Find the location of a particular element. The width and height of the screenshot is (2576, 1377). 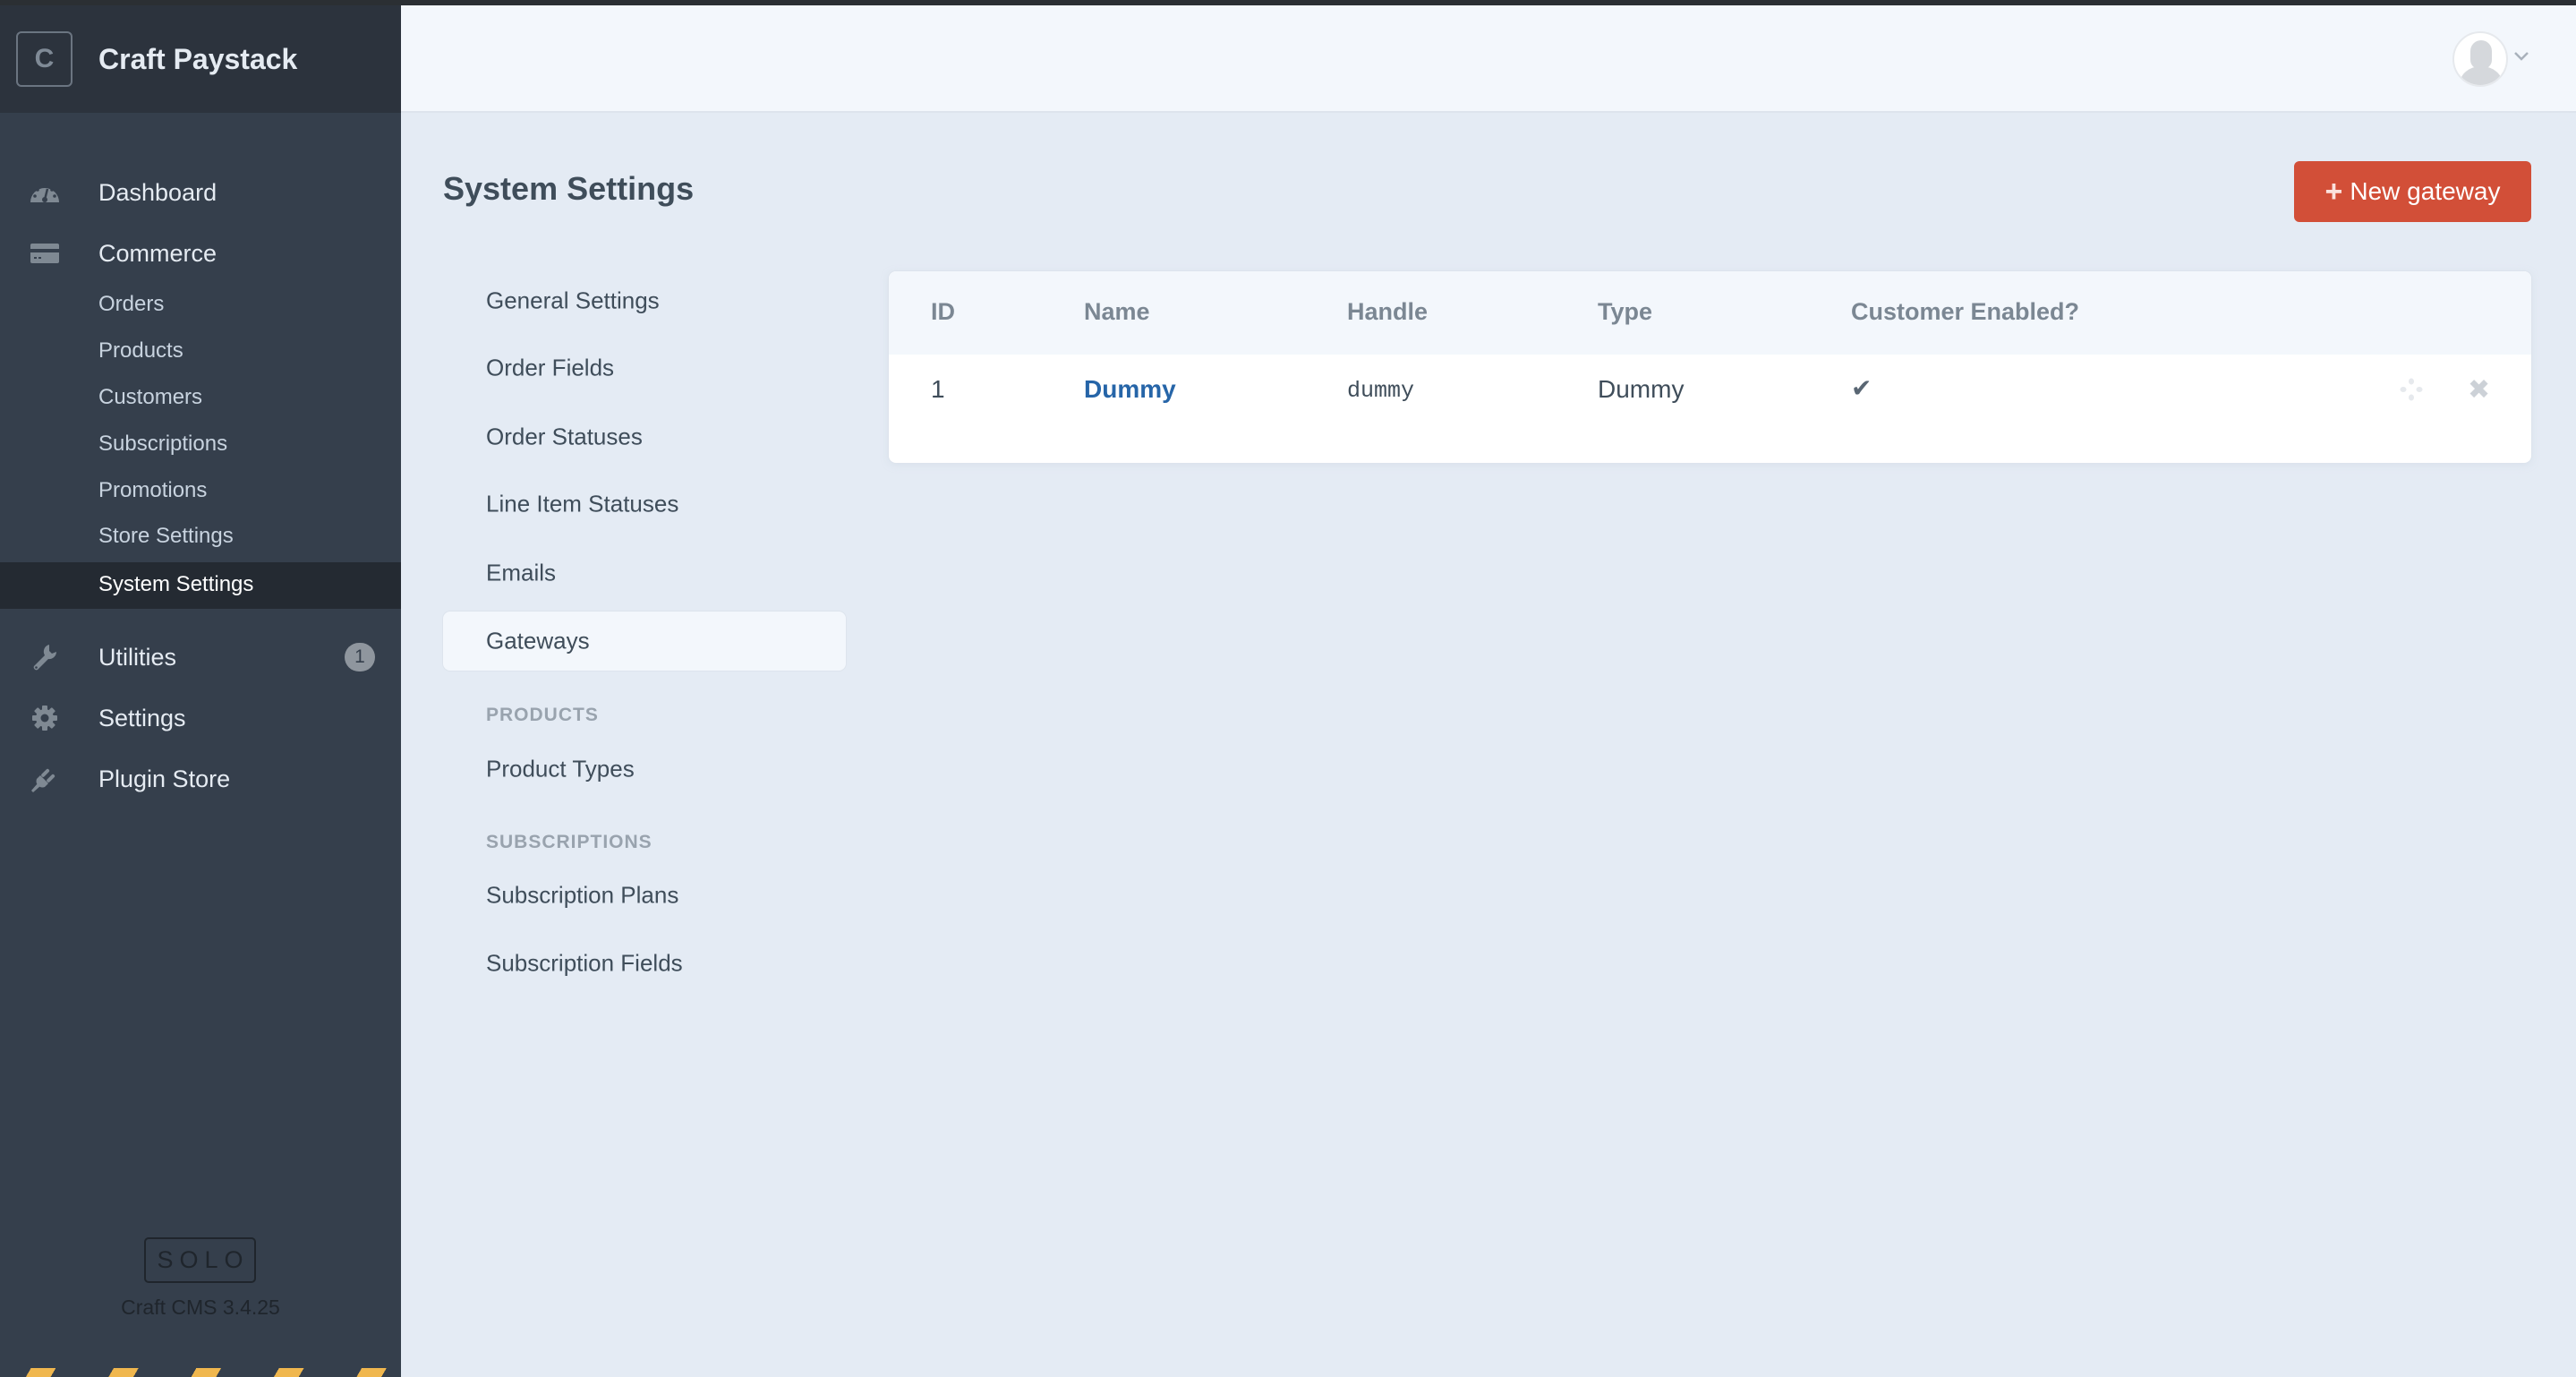

sidebar-item-label: Settings is located at coordinates (142, 717).